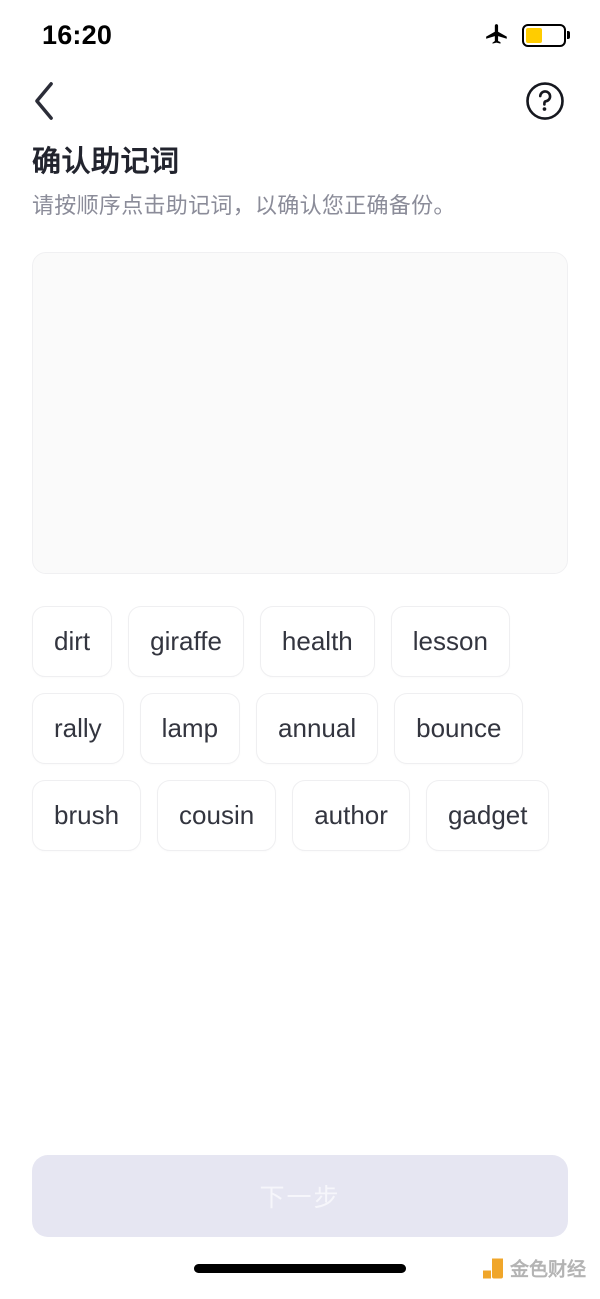 Image resolution: width=600 pixels, height=1299 pixels. Describe the element at coordinates (186, 642) in the screenshot. I see `word-chip: giraffe` at that location.